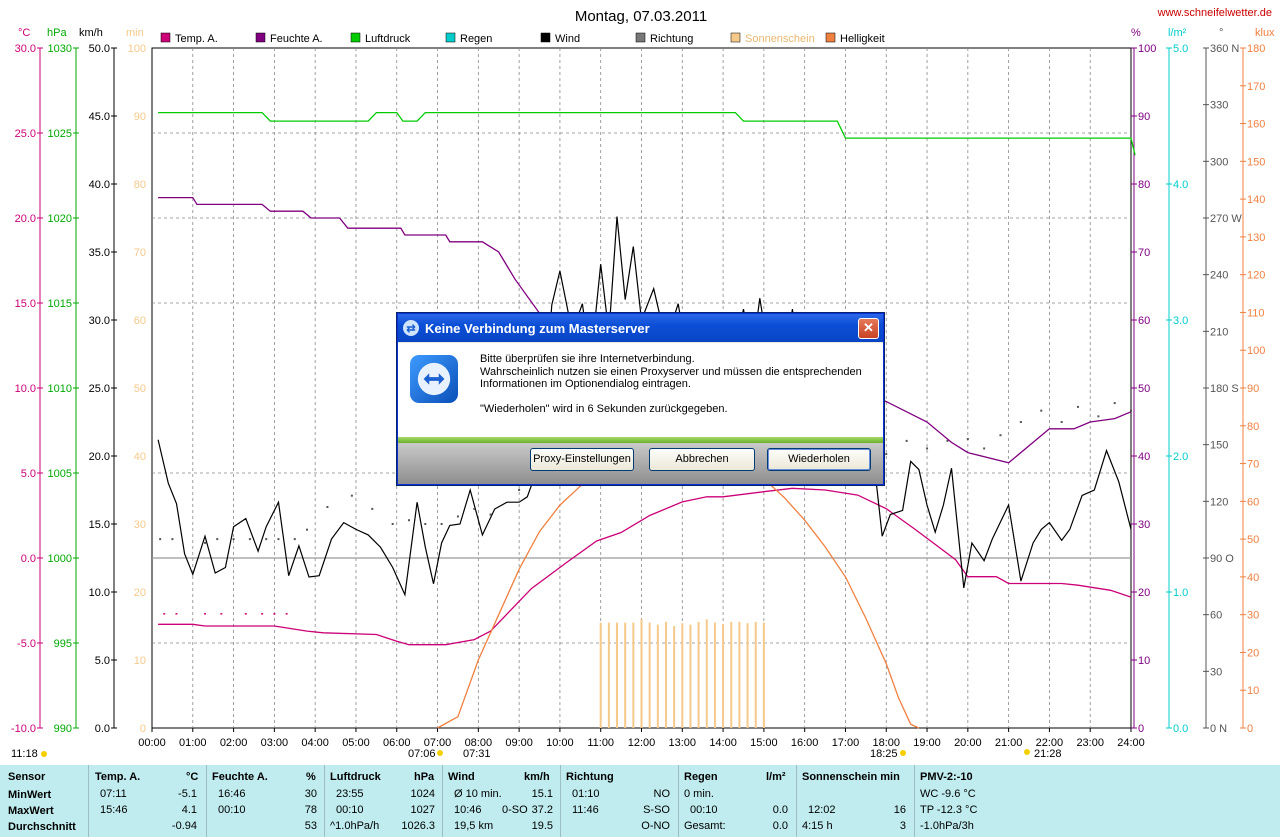 The image size is (1280, 837). I want to click on klux-axis-label: 160, so click(1256, 125).